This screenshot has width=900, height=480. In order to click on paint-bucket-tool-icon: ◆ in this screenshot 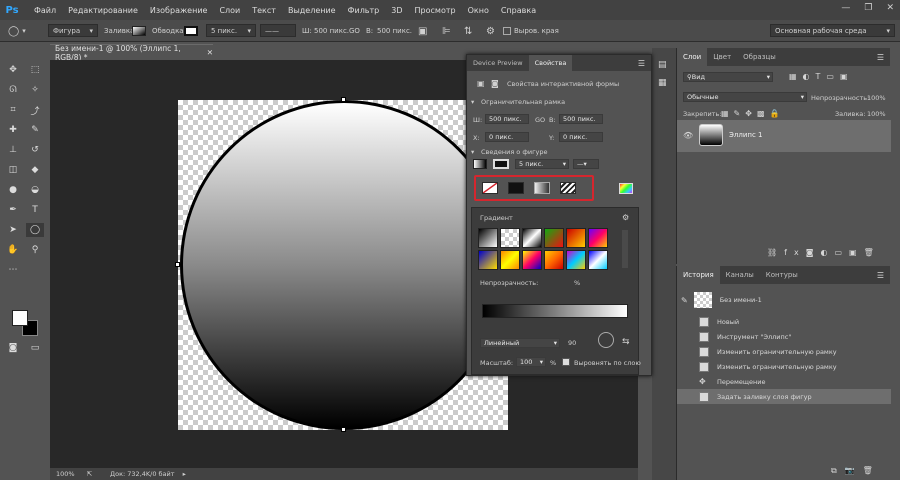, I will do `click(35, 170)`.